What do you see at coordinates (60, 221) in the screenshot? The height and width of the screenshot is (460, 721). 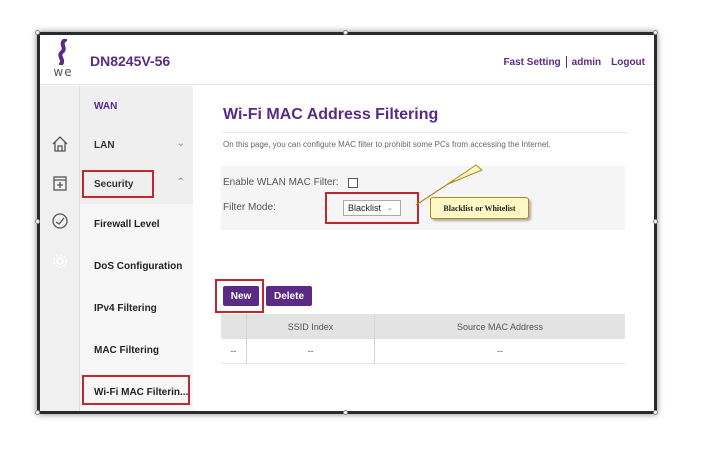 I see `dashboard-gauge-icon` at bounding box center [60, 221].